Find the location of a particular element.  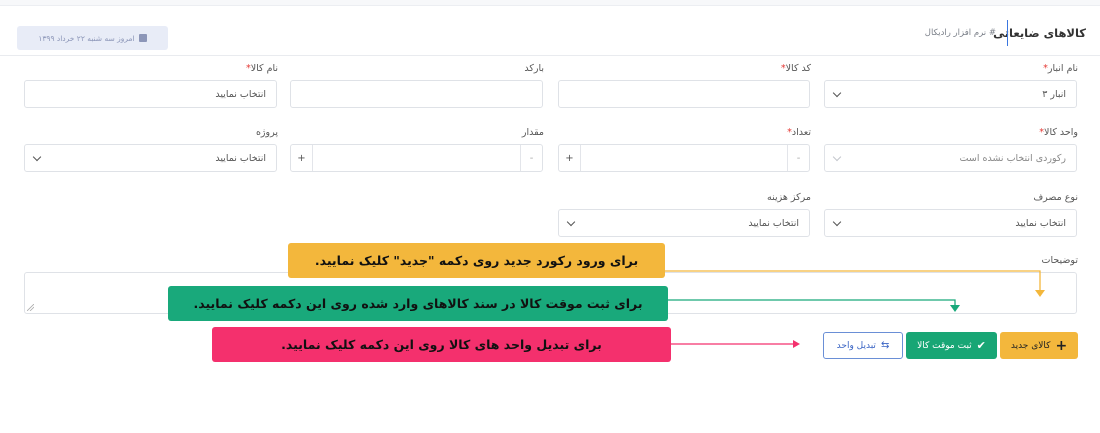

arrow-head-unit-convert is located at coordinates (796, 344).